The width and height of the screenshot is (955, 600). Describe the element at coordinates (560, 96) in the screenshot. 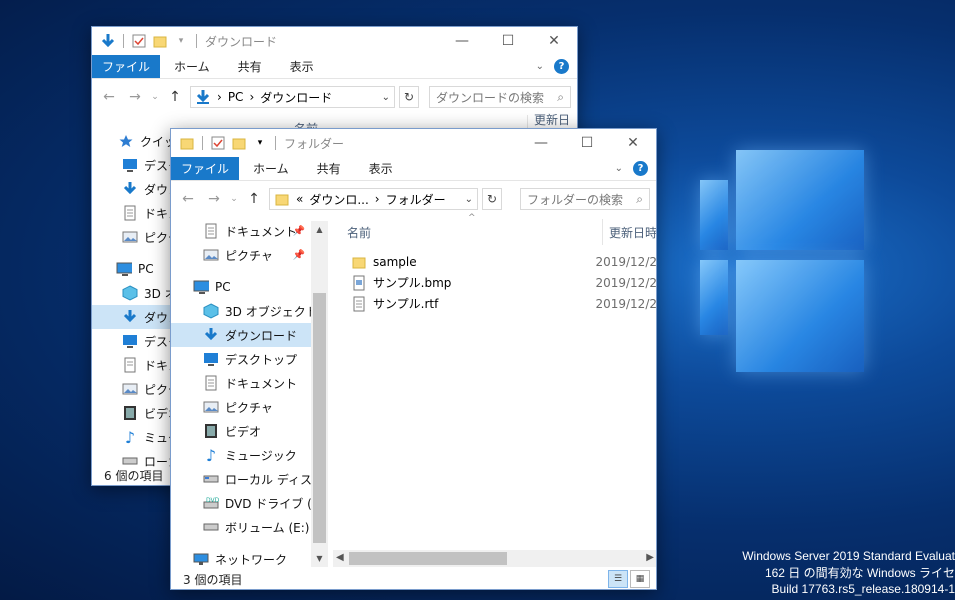

I see `search-icon: ⌕` at that location.